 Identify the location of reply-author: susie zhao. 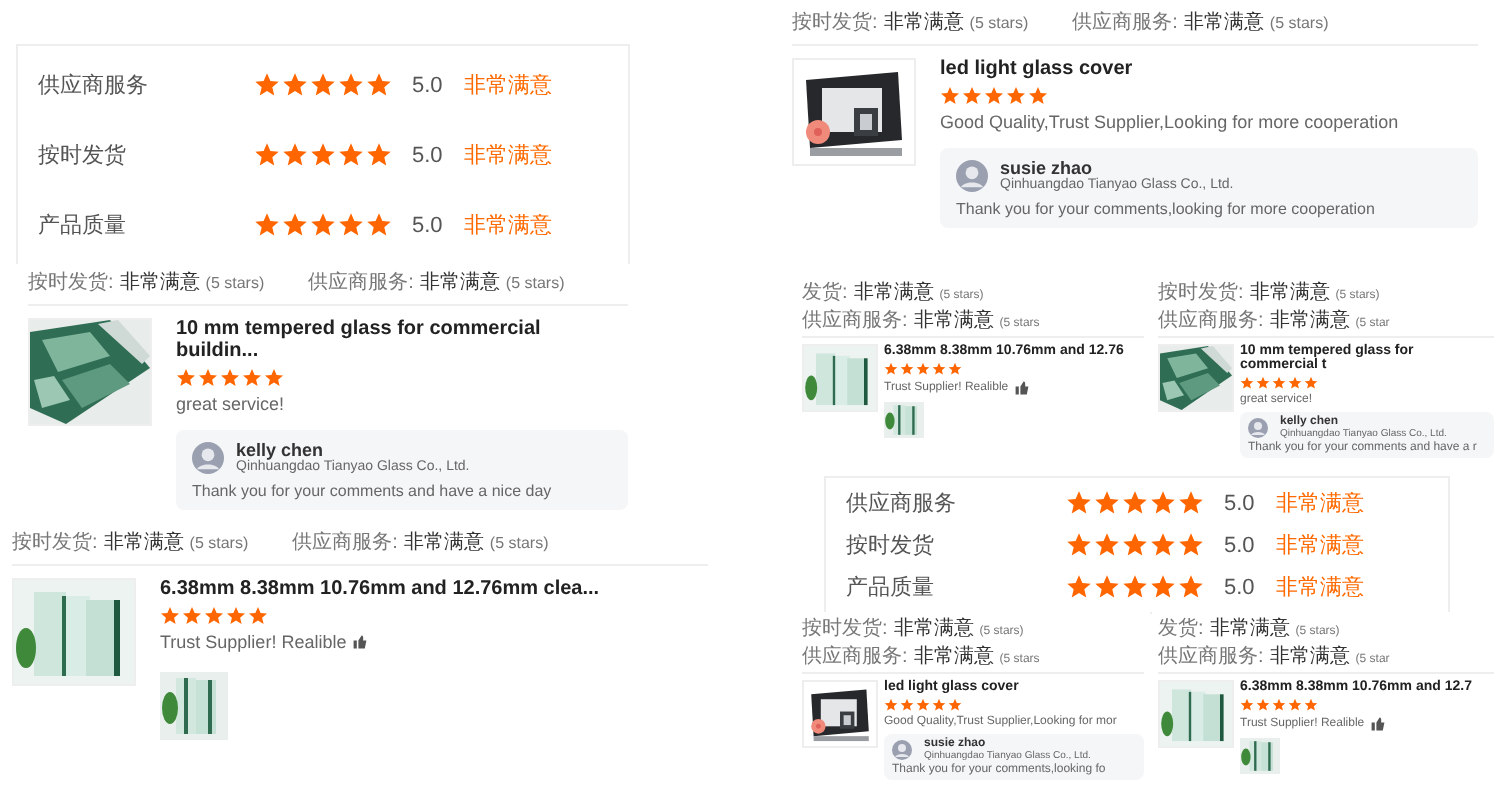
(1046, 168).